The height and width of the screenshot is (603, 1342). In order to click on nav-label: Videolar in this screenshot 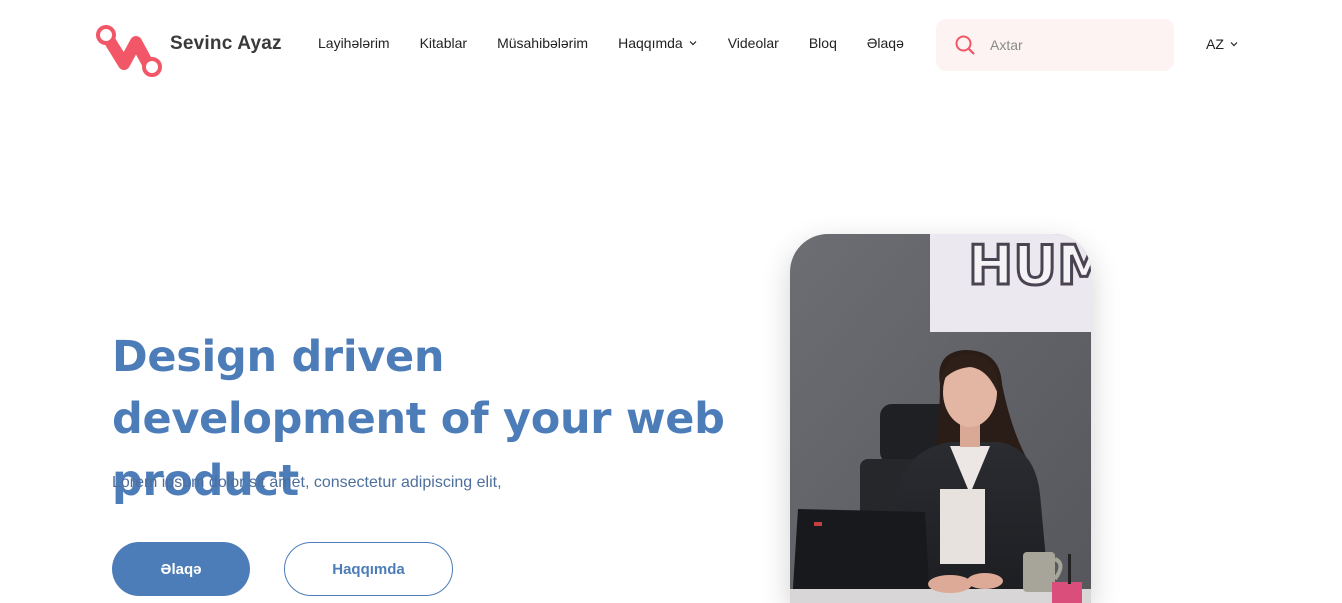, I will do `click(753, 43)`.